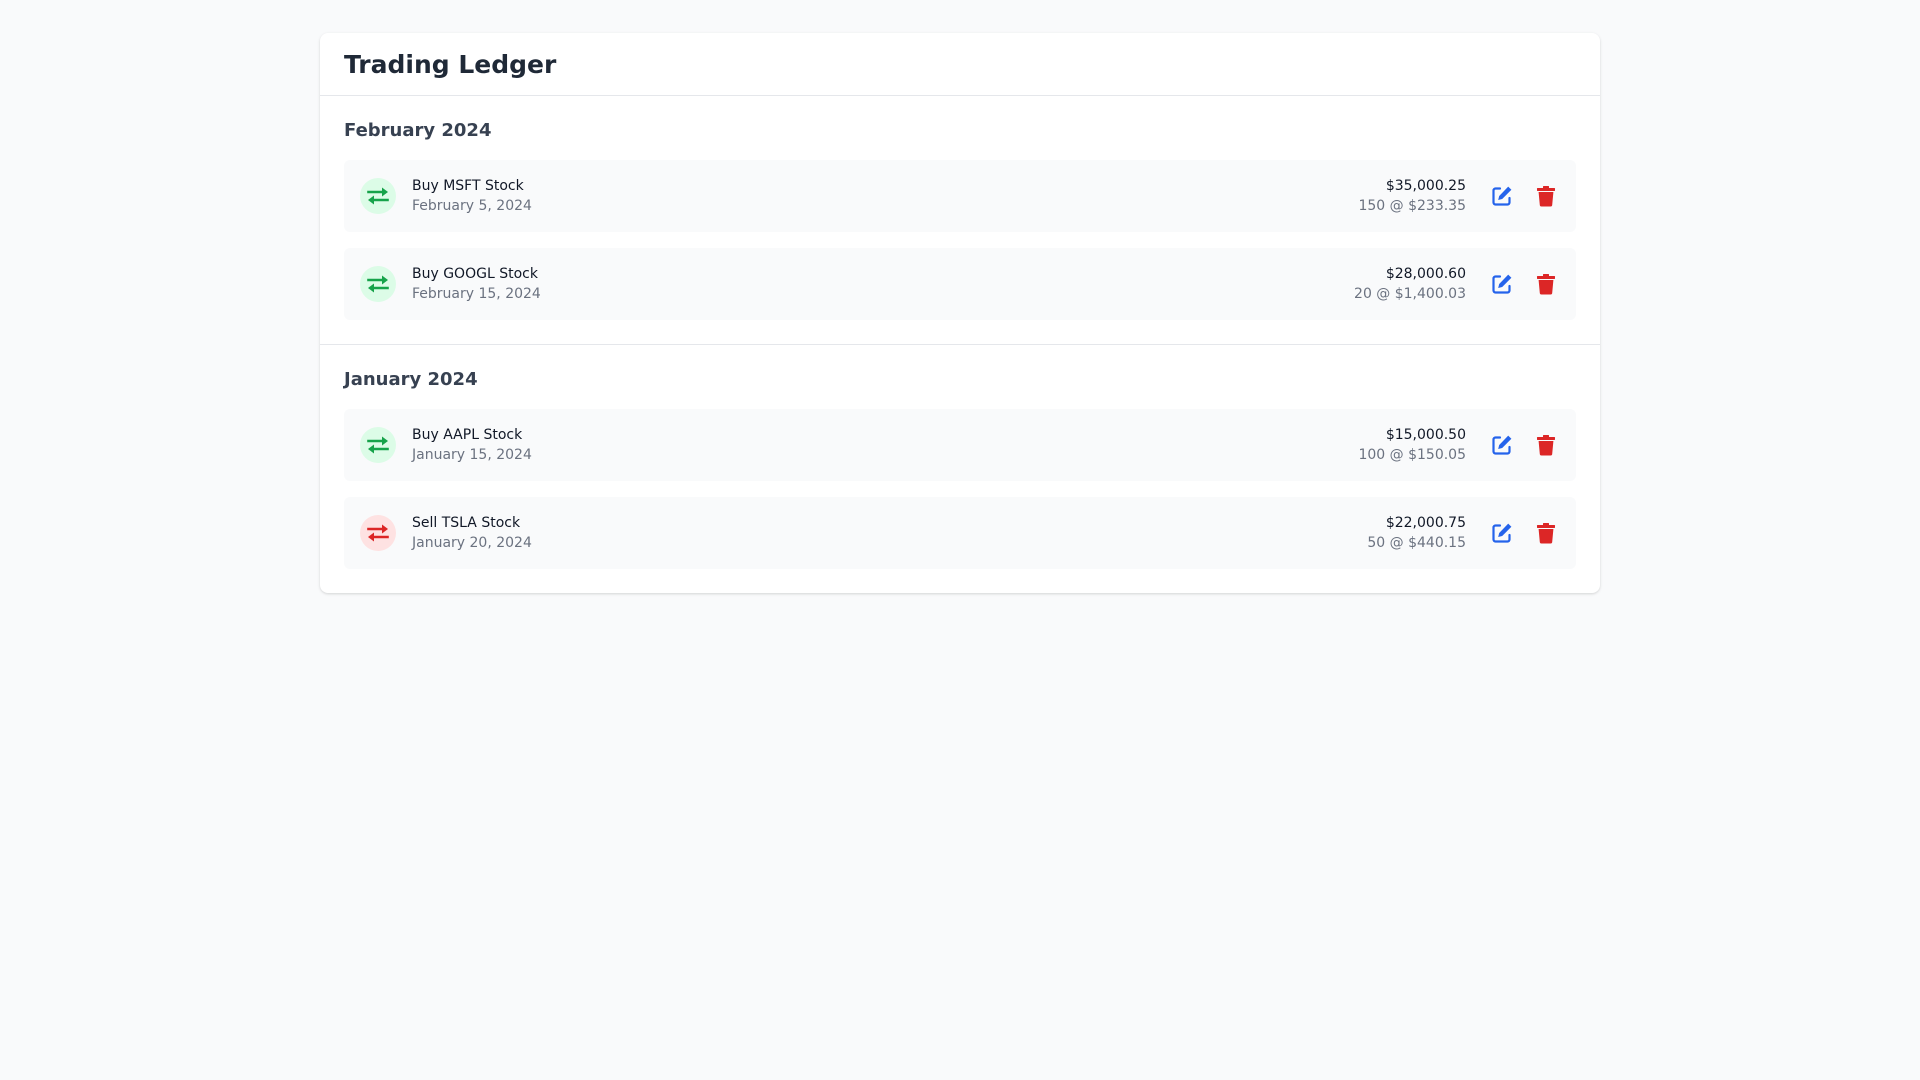 This screenshot has height=1080, width=1920. I want to click on transaction-quantity-price: 20 @ $1,400.03, so click(1410, 293).